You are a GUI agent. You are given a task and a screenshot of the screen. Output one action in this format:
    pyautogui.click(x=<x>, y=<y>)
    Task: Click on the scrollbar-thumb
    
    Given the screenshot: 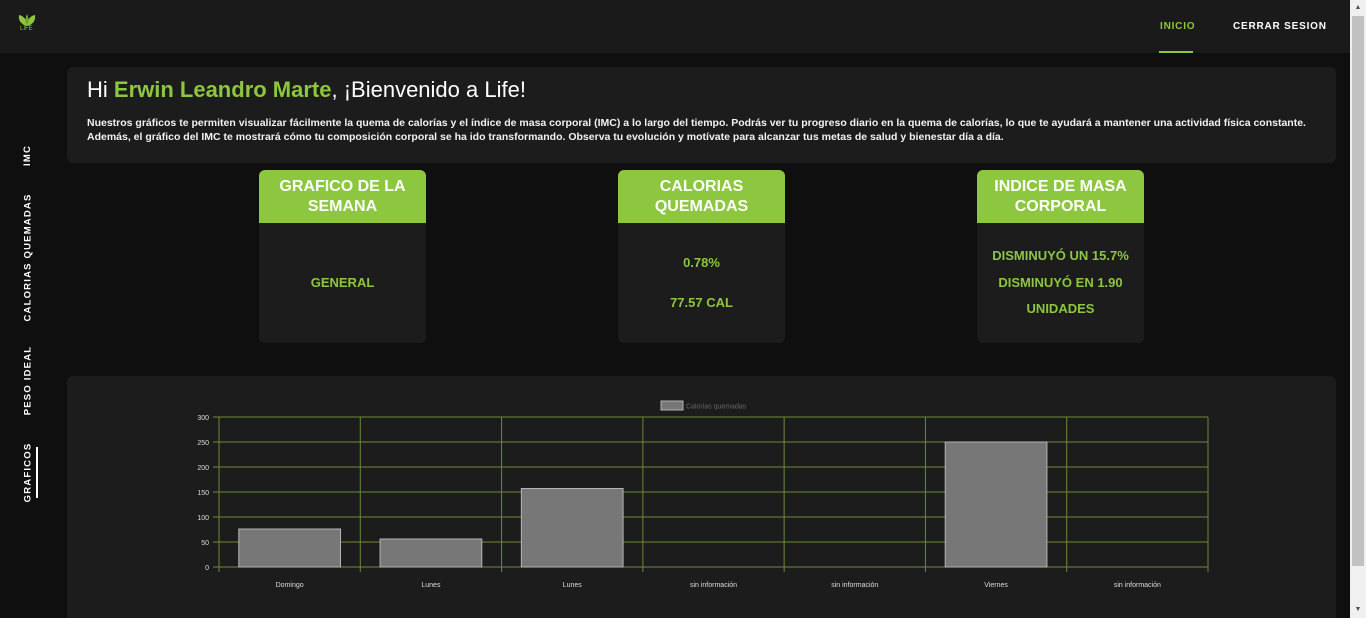 What is the action you would take?
    pyautogui.click(x=1358, y=291)
    